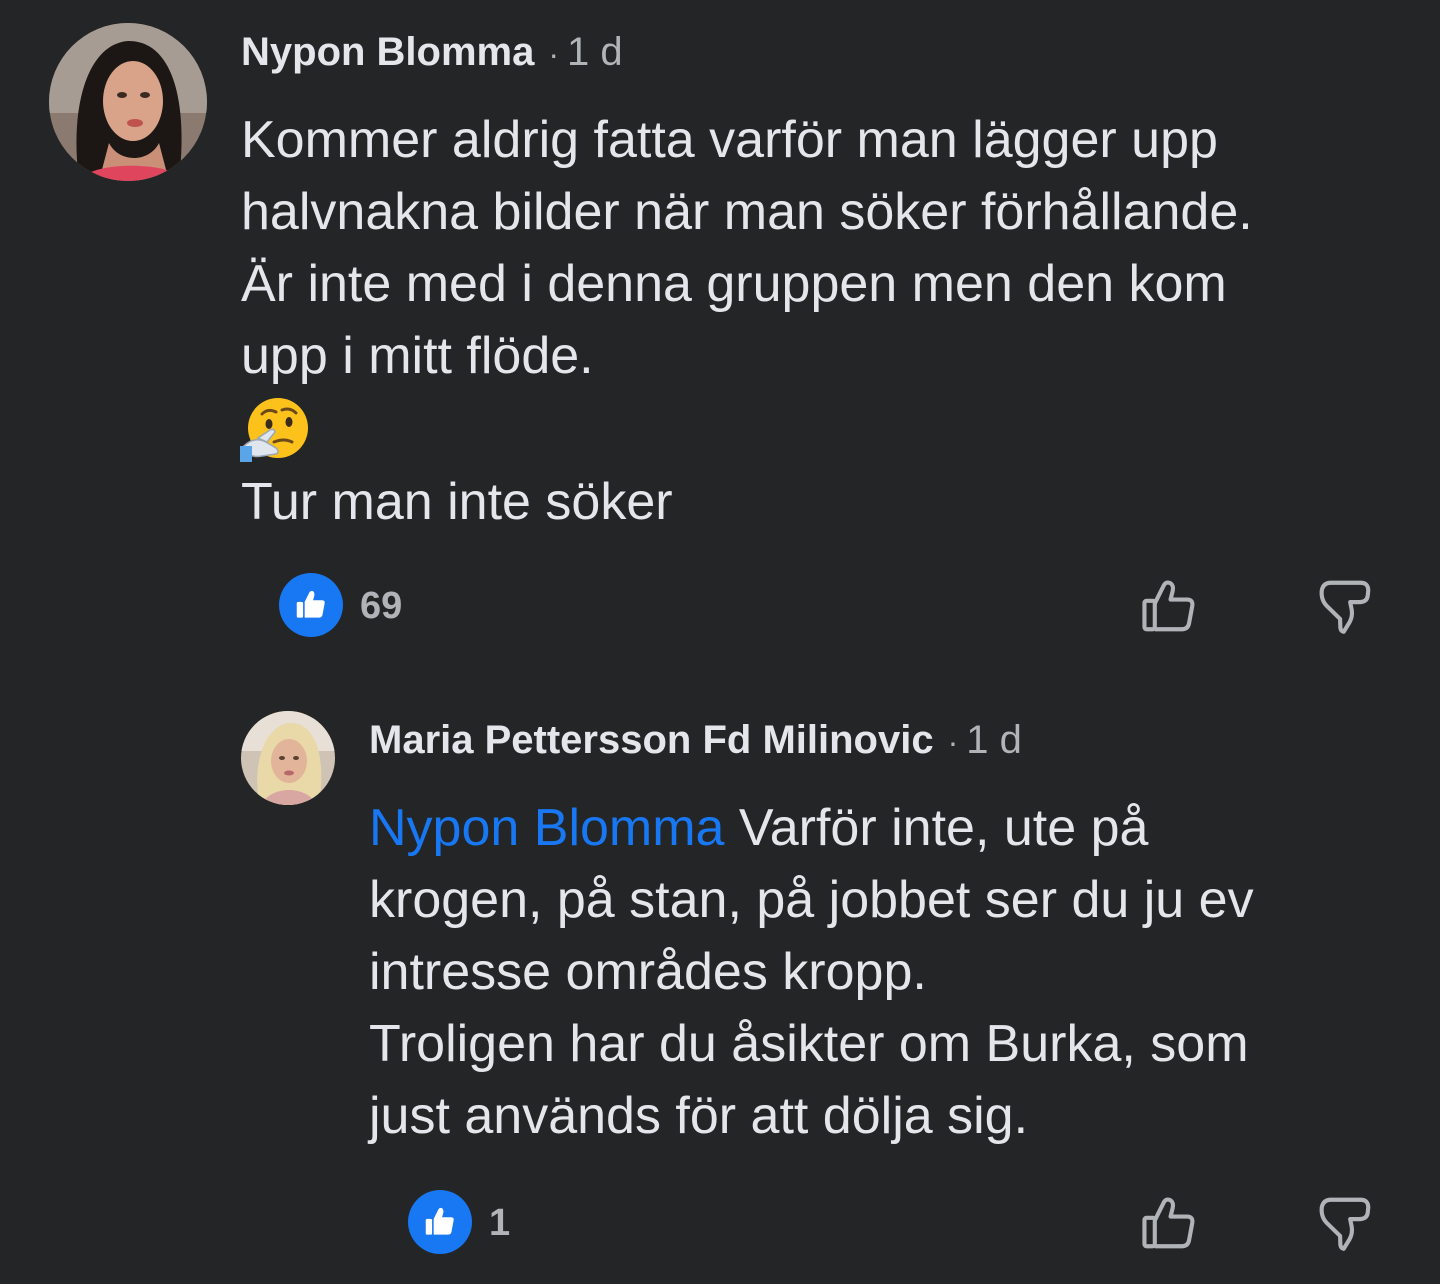 This screenshot has width=1440, height=1284. Describe the element at coordinates (994, 740) in the screenshot. I see `reply-timestamp: 1 d` at that location.